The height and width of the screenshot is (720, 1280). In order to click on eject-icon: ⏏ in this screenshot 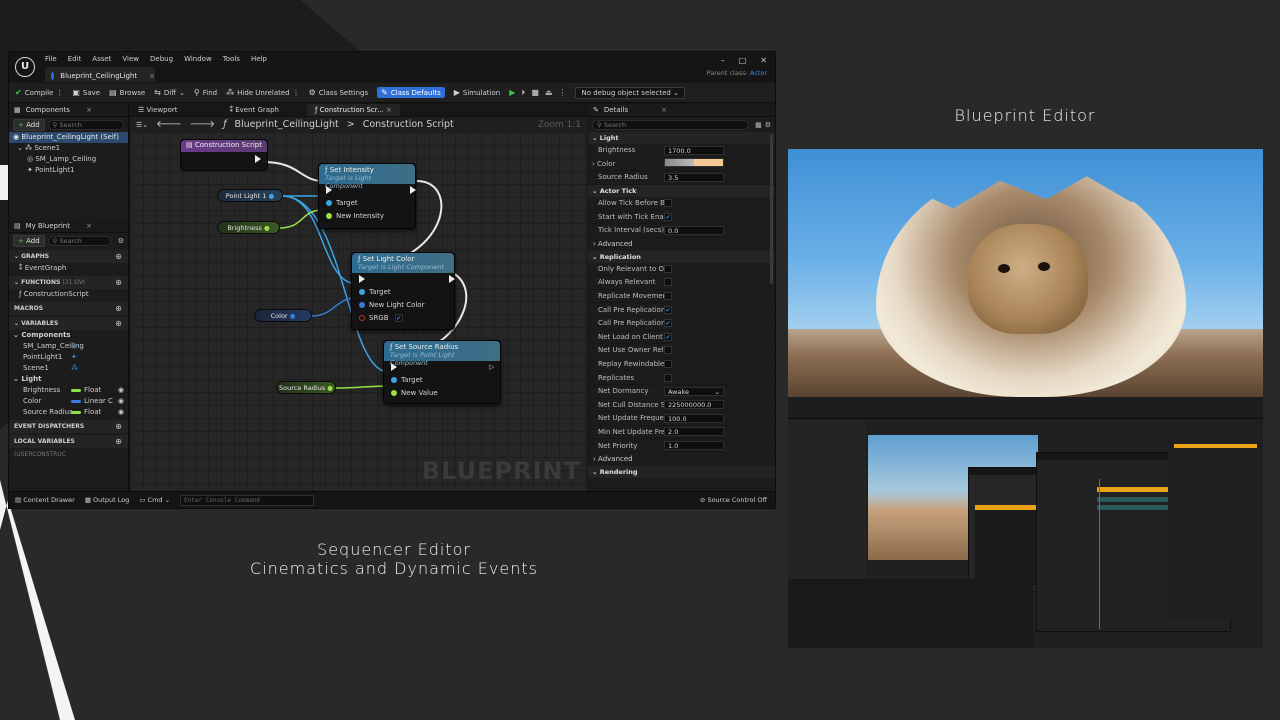, I will do `click(549, 93)`.